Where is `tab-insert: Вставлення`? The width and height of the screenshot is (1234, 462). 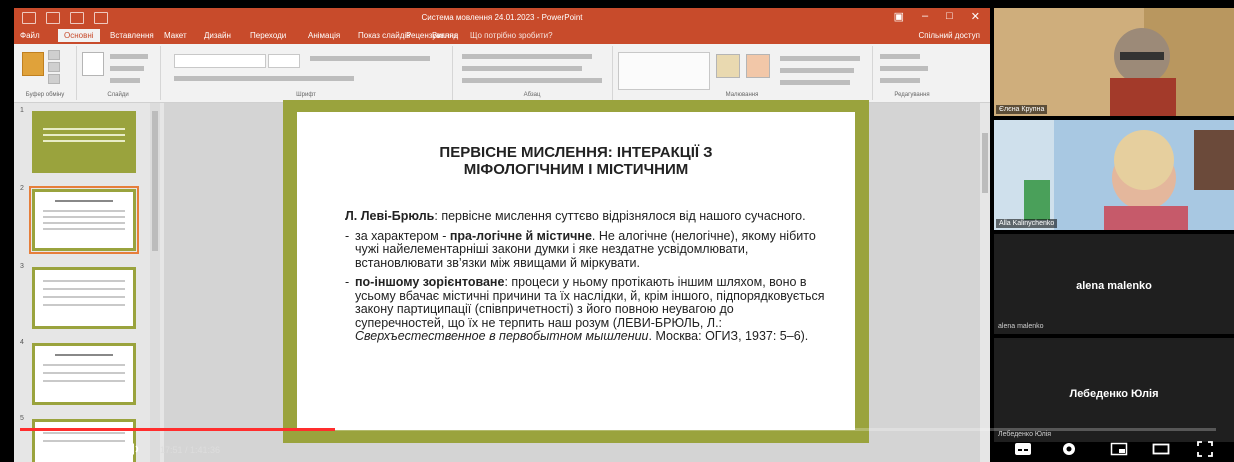 tab-insert: Вставлення is located at coordinates (132, 35).